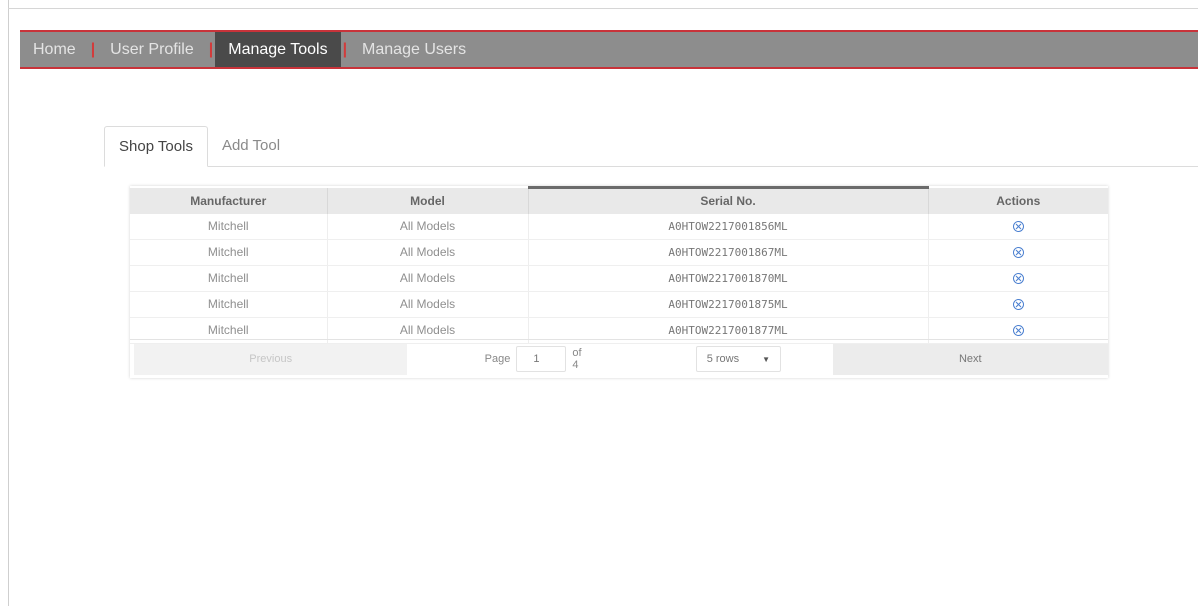 This screenshot has width=1198, height=606. I want to click on rows-per-page-value: 5 rows, so click(723, 359).